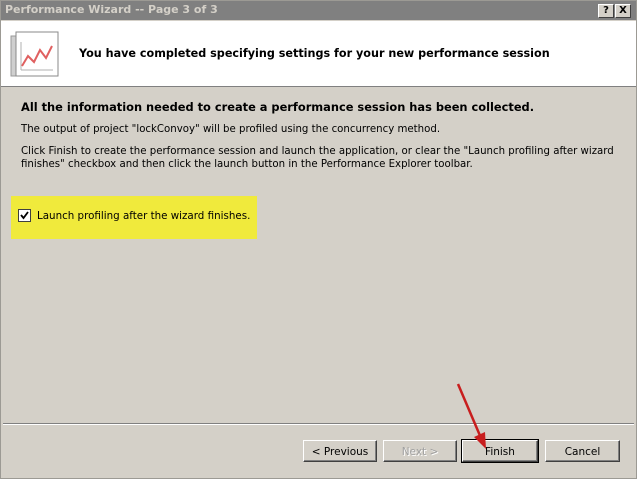 The image size is (637, 479). Describe the element at coordinates (623, 11) in the screenshot. I see `close-button: X` at that location.